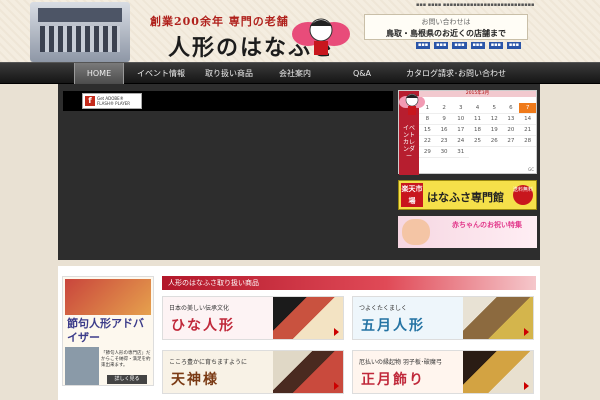  What do you see at coordinates (393, 380) in the screenshot?
I see `product-title: 正月飾り` at bounding box center [393, 380].